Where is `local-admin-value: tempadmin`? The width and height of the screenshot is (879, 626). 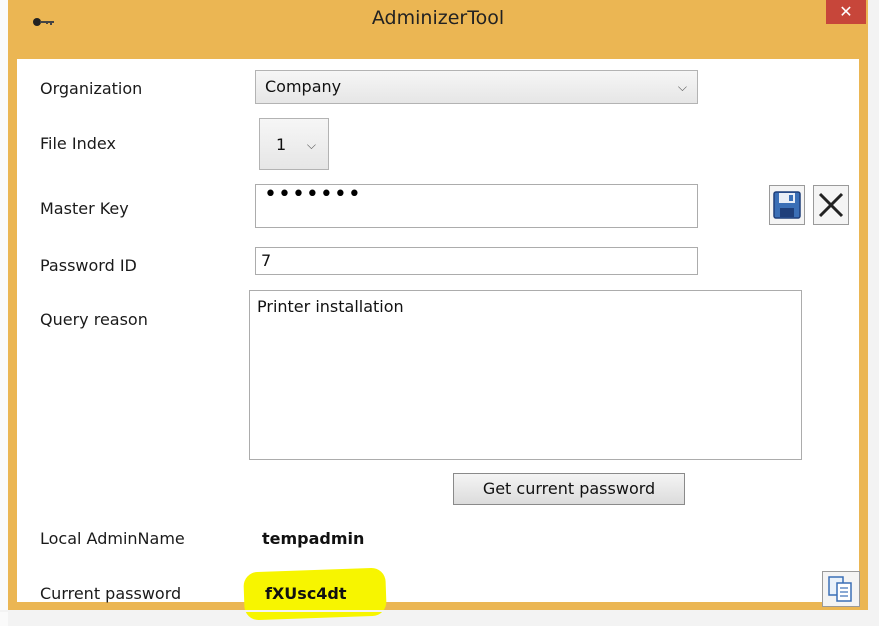
local-admin-value: tempadmin is located at coordinates (313, 538).